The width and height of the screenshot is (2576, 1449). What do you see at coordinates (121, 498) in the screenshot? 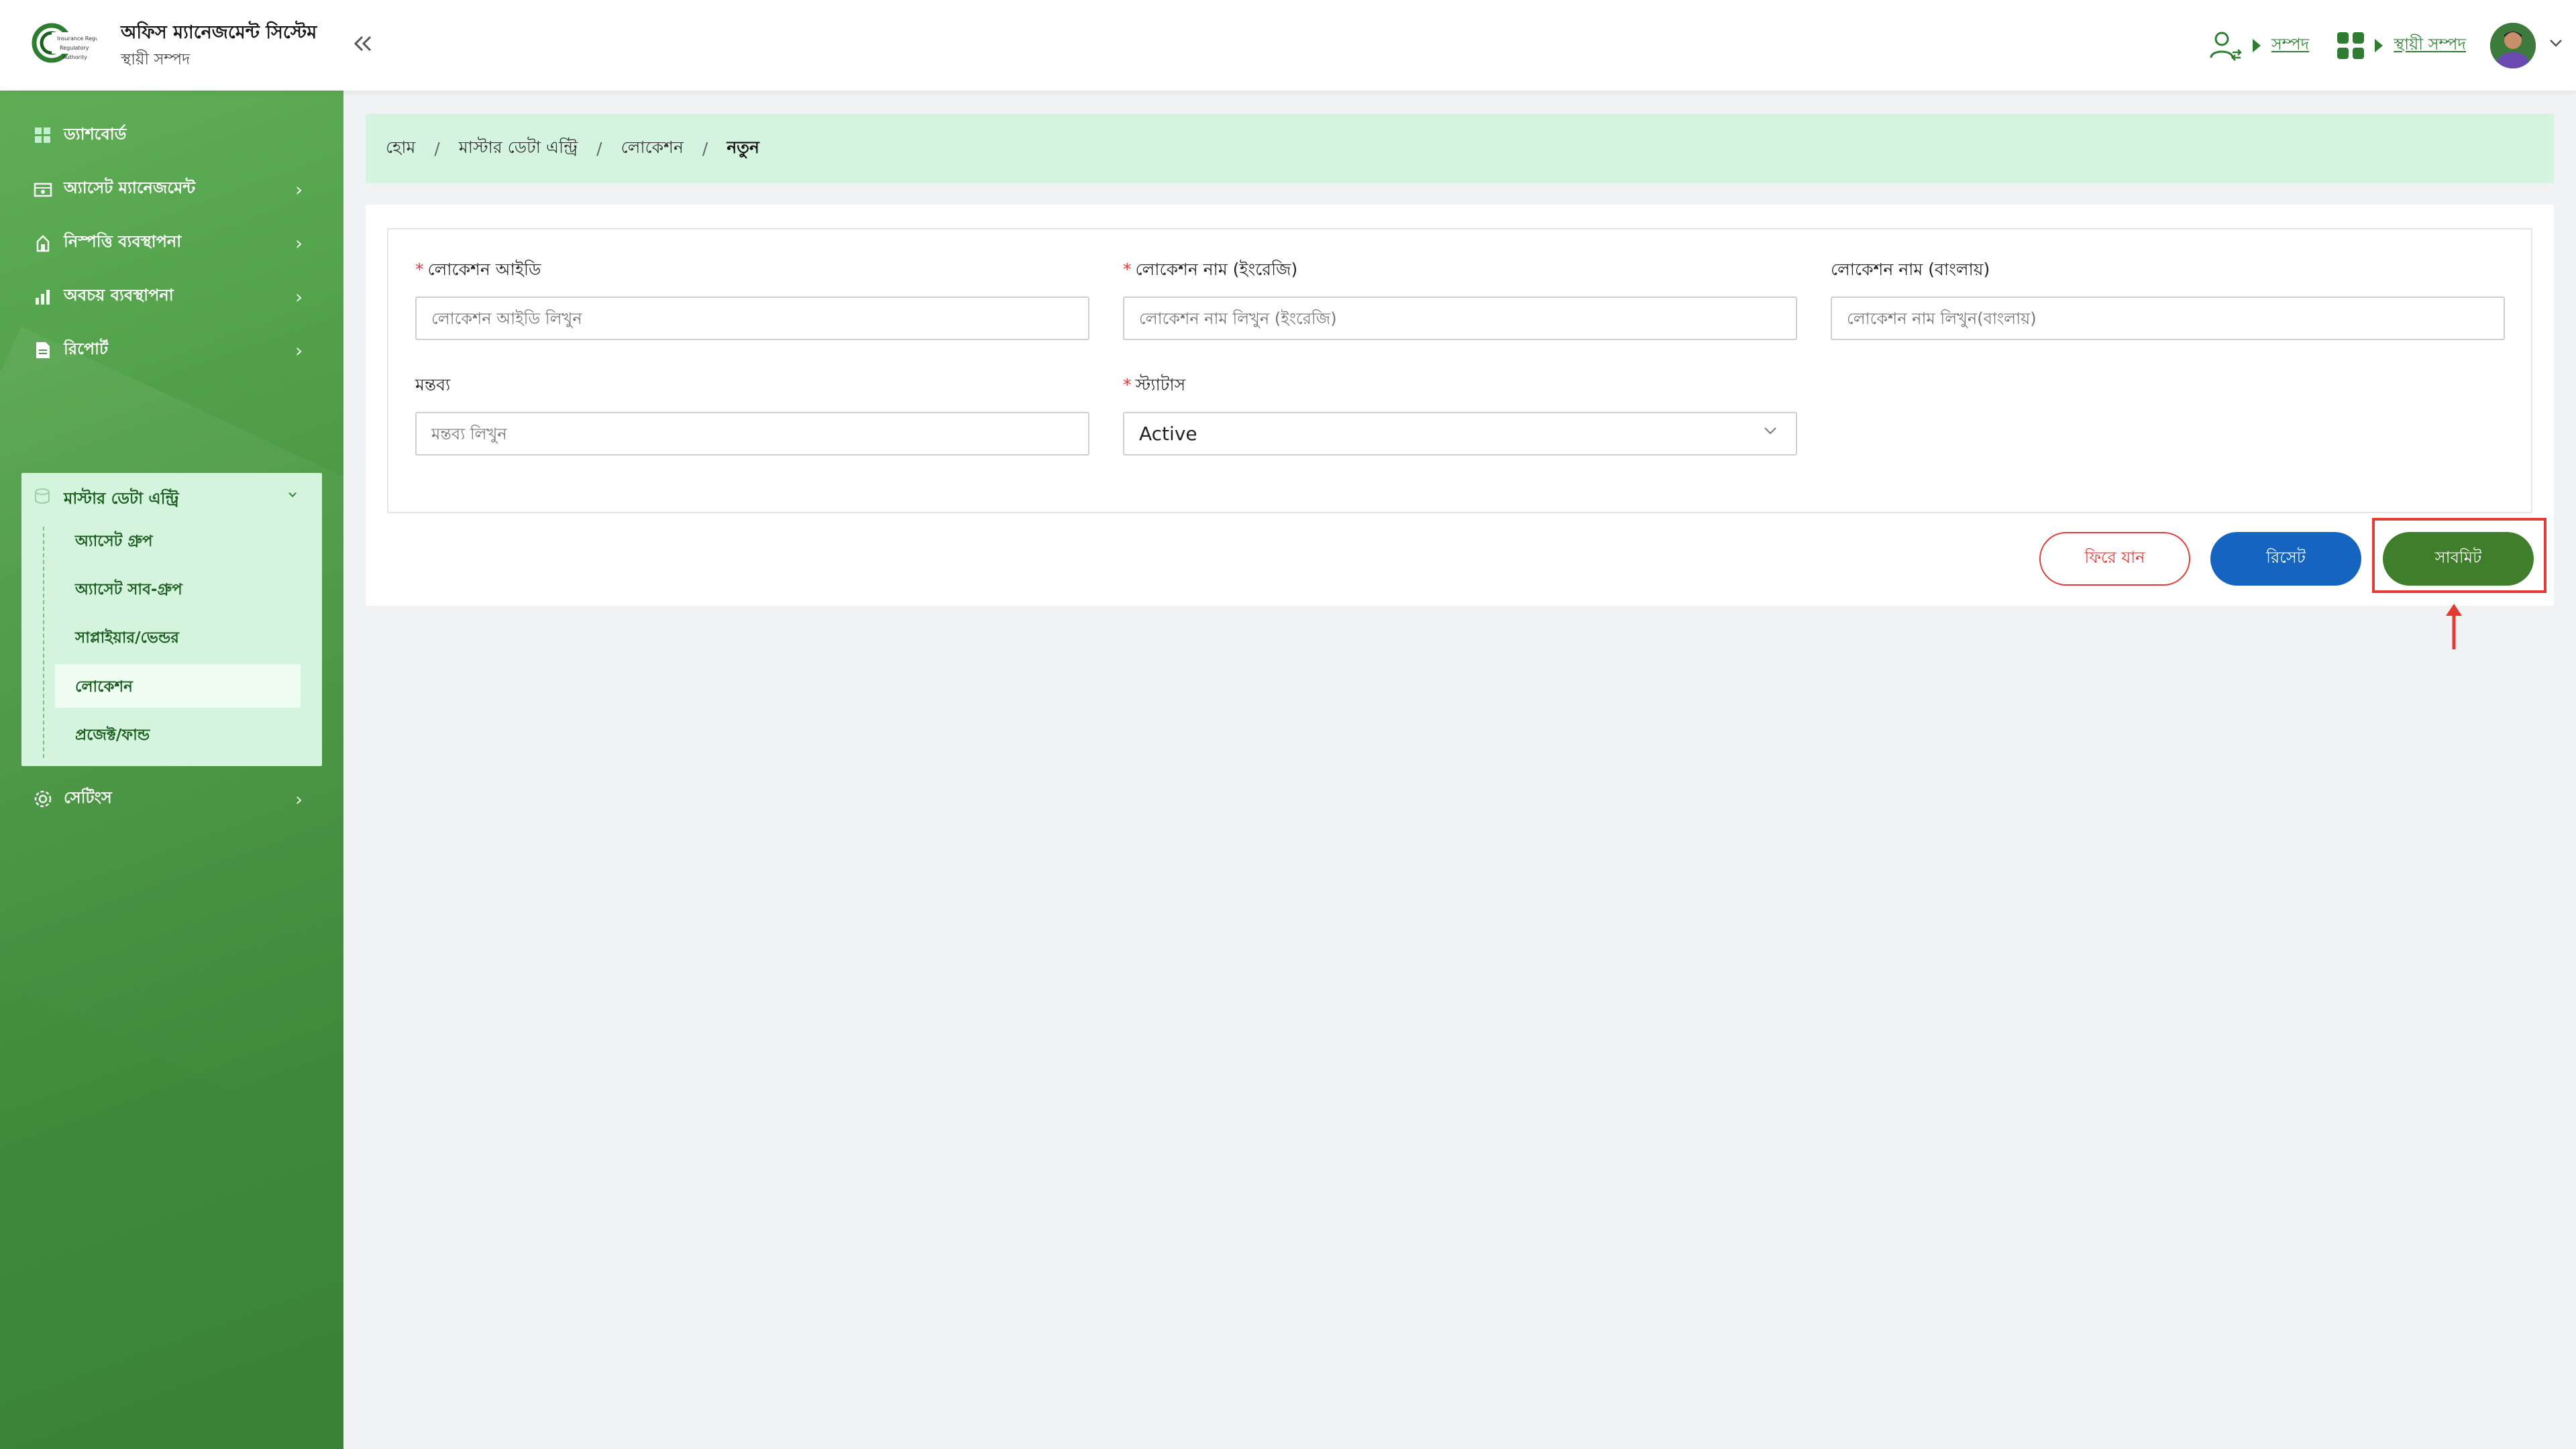
I see `sidebar-item-label: মাস্টার ডেটা এন্ট্রি` at bounding box center [121, 498].